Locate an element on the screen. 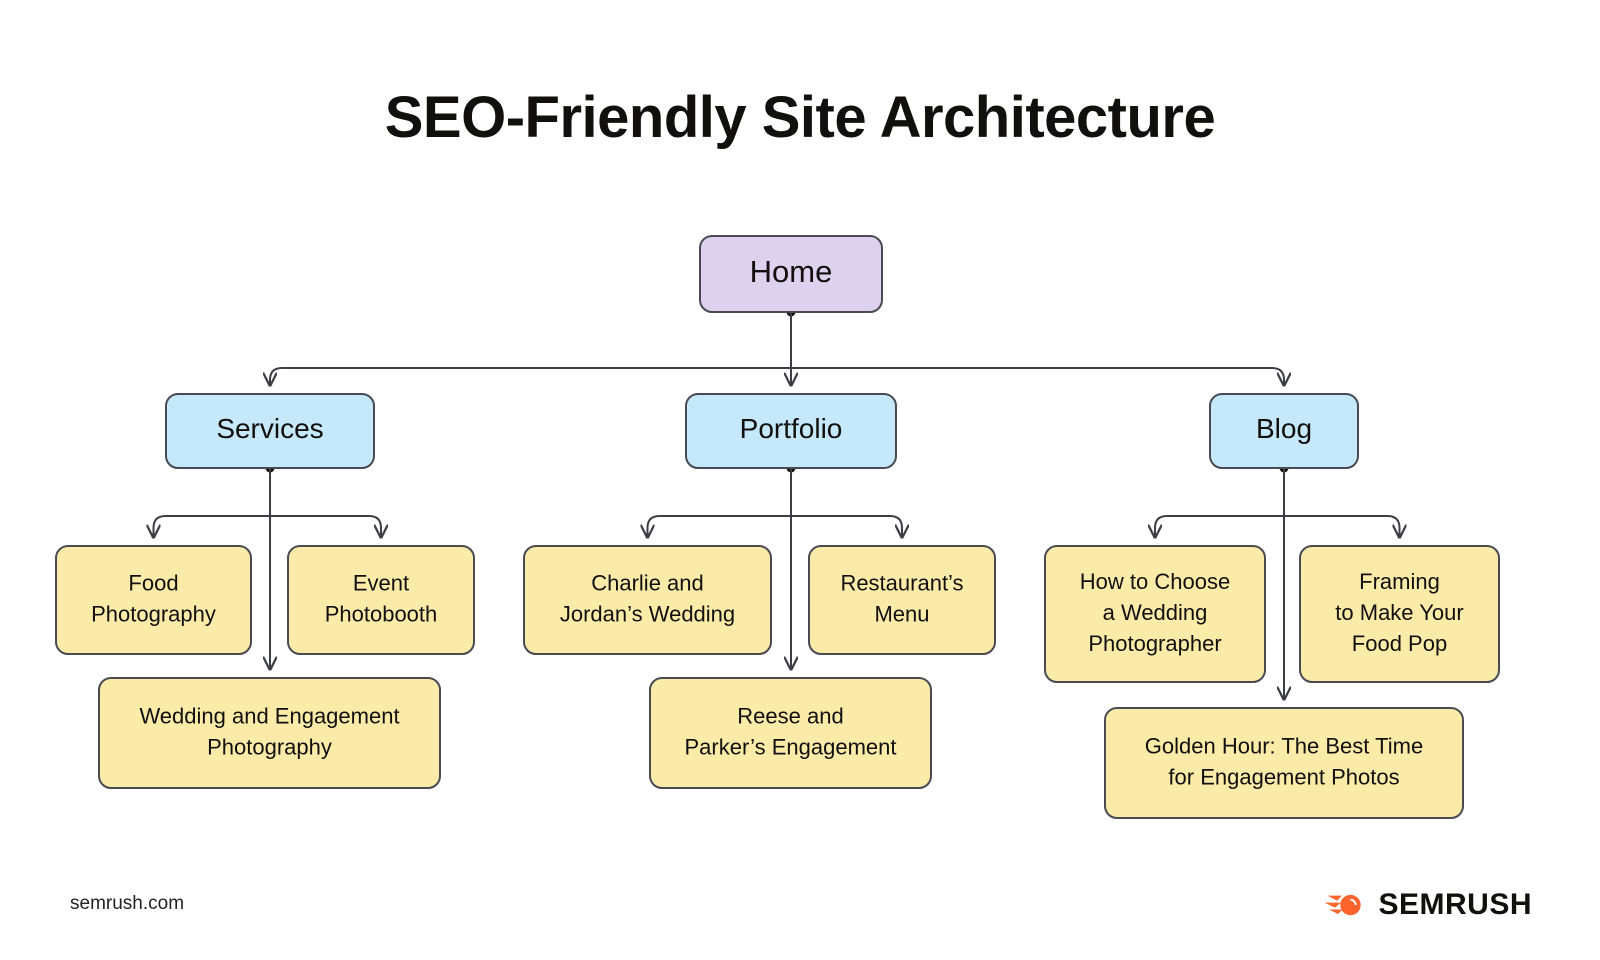 This screenshot has height=960, width=1600. node-wedding-engagement: Wedding and Engagement Photography is located at coordinates (269, 733).